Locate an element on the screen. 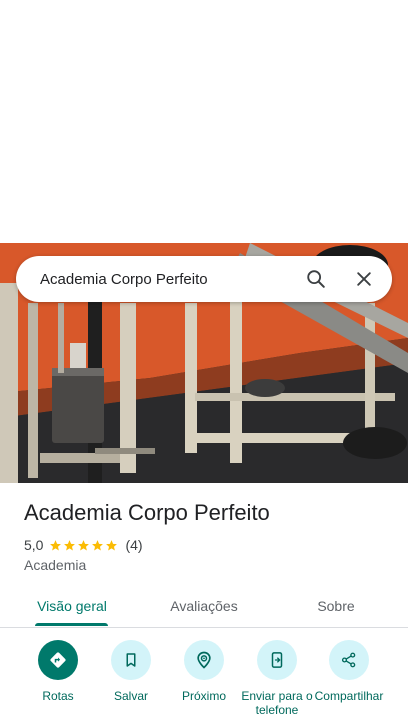 The image size is (408, 726). place-name: Academia Corpo Perfeito is located at coordinates (147, 512).